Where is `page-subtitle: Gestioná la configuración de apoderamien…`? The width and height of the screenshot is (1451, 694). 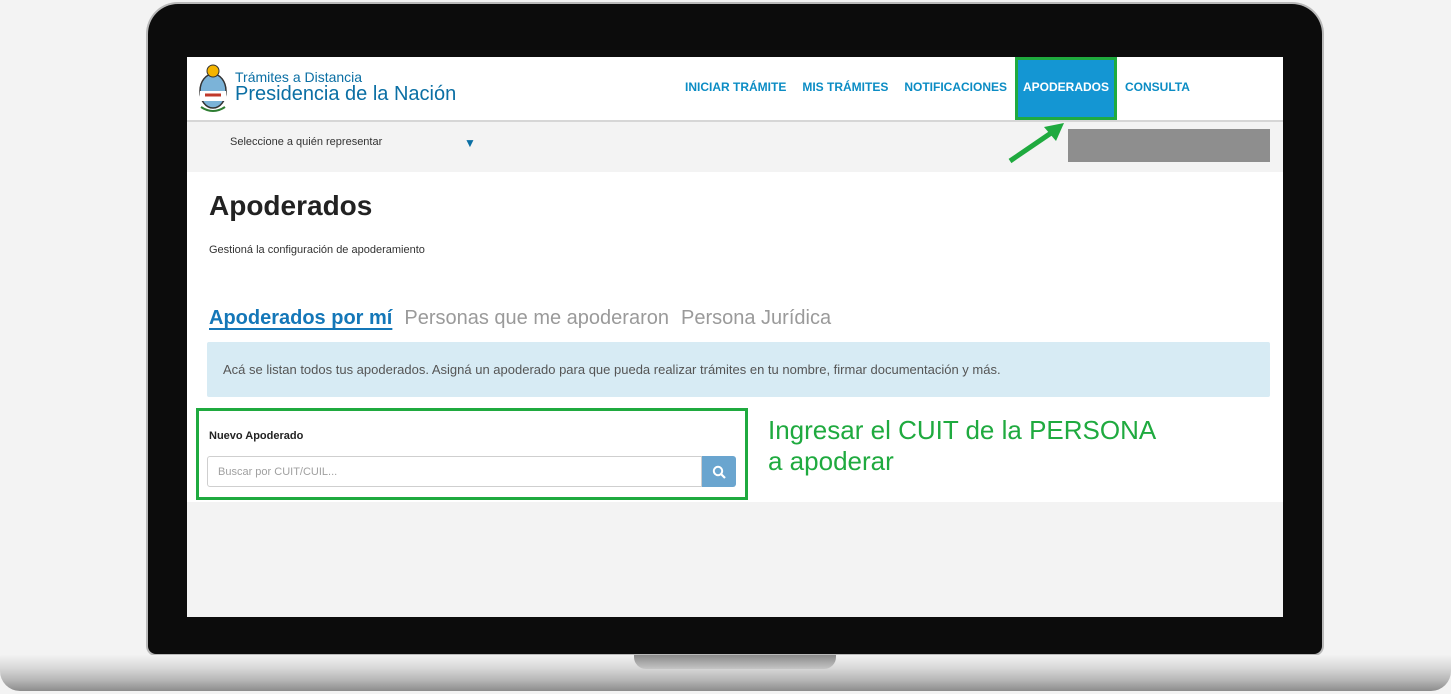 page-subtitle: Gestioná la configuración de apoderamien… is located at coordinates (317, 250).